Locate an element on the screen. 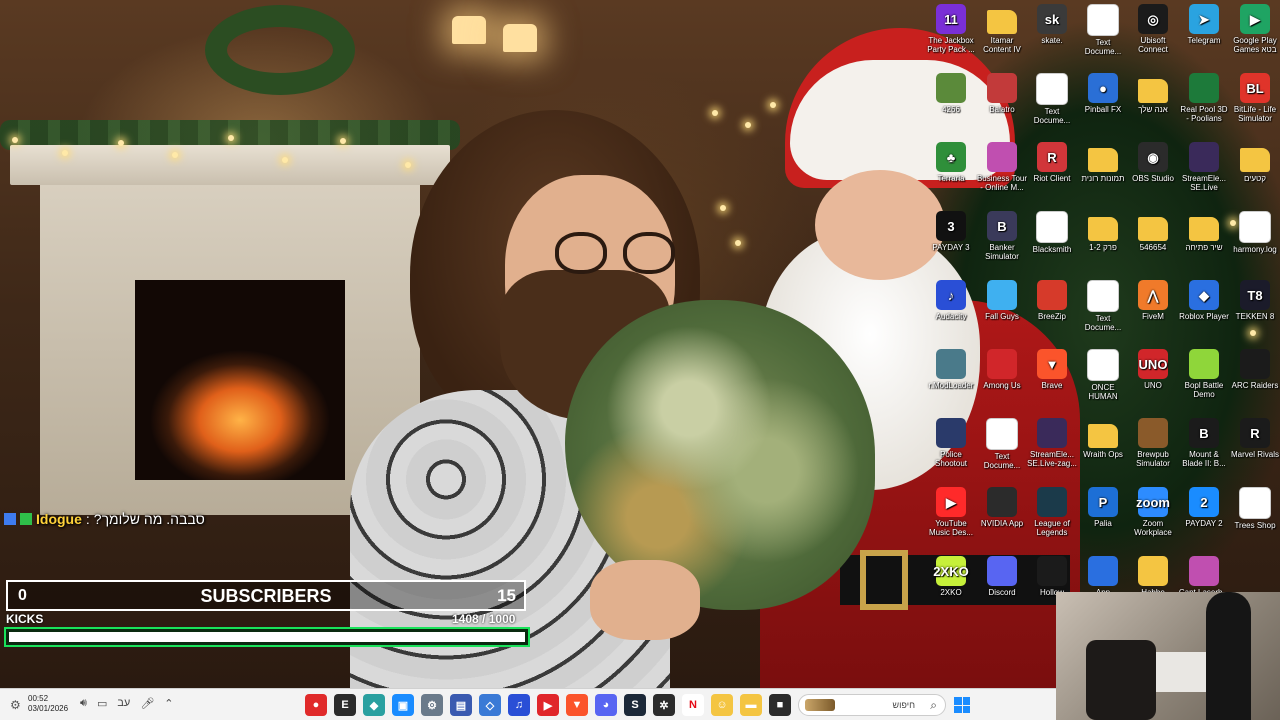 The width and height of the screenshot is (1280, 720). tool-app-icon: ▤ is located at coordinates (461, 705).